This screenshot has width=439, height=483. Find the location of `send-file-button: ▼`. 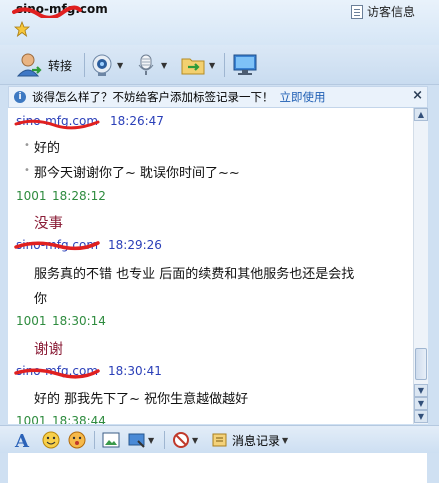

send-file-button: ▼ is located at coordinates (197, 65).